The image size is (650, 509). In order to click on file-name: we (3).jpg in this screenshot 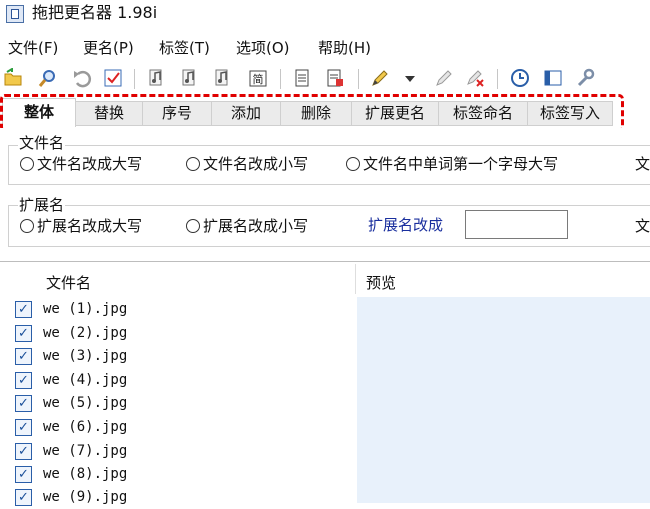, I will do `click(85, 356)`.